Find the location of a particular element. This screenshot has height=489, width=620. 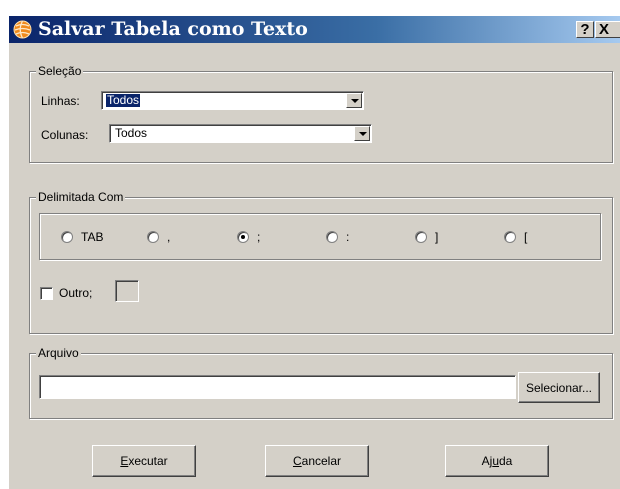

radio-colon is located at coordinates (332, 237).